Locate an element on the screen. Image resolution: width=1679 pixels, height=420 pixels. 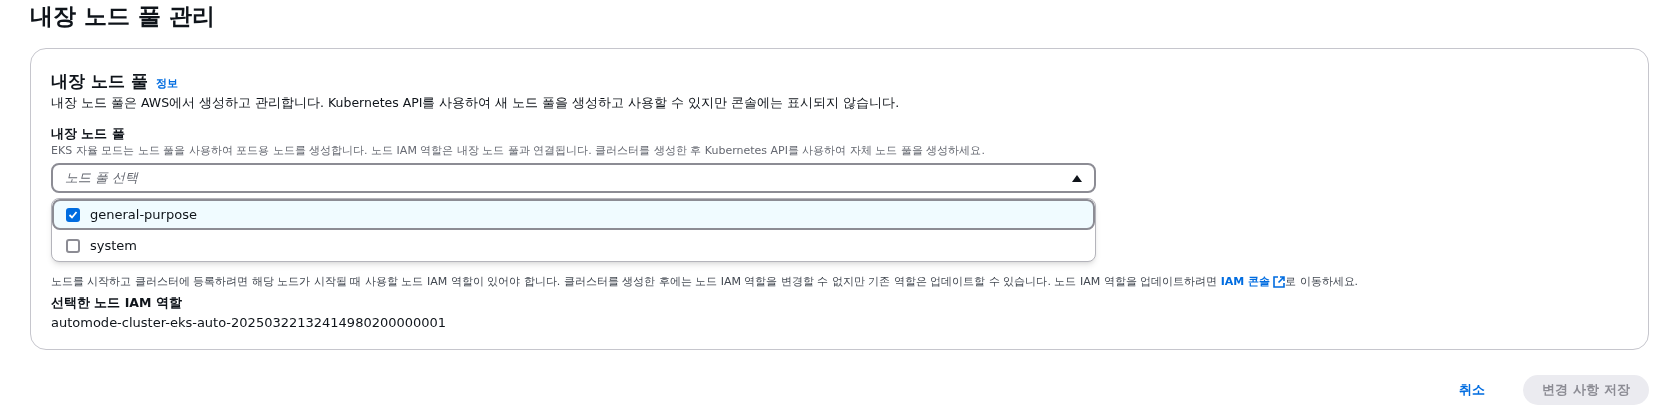
field-label: 선택한 노드 IAM 역할 is located at coordinates (117, 303).